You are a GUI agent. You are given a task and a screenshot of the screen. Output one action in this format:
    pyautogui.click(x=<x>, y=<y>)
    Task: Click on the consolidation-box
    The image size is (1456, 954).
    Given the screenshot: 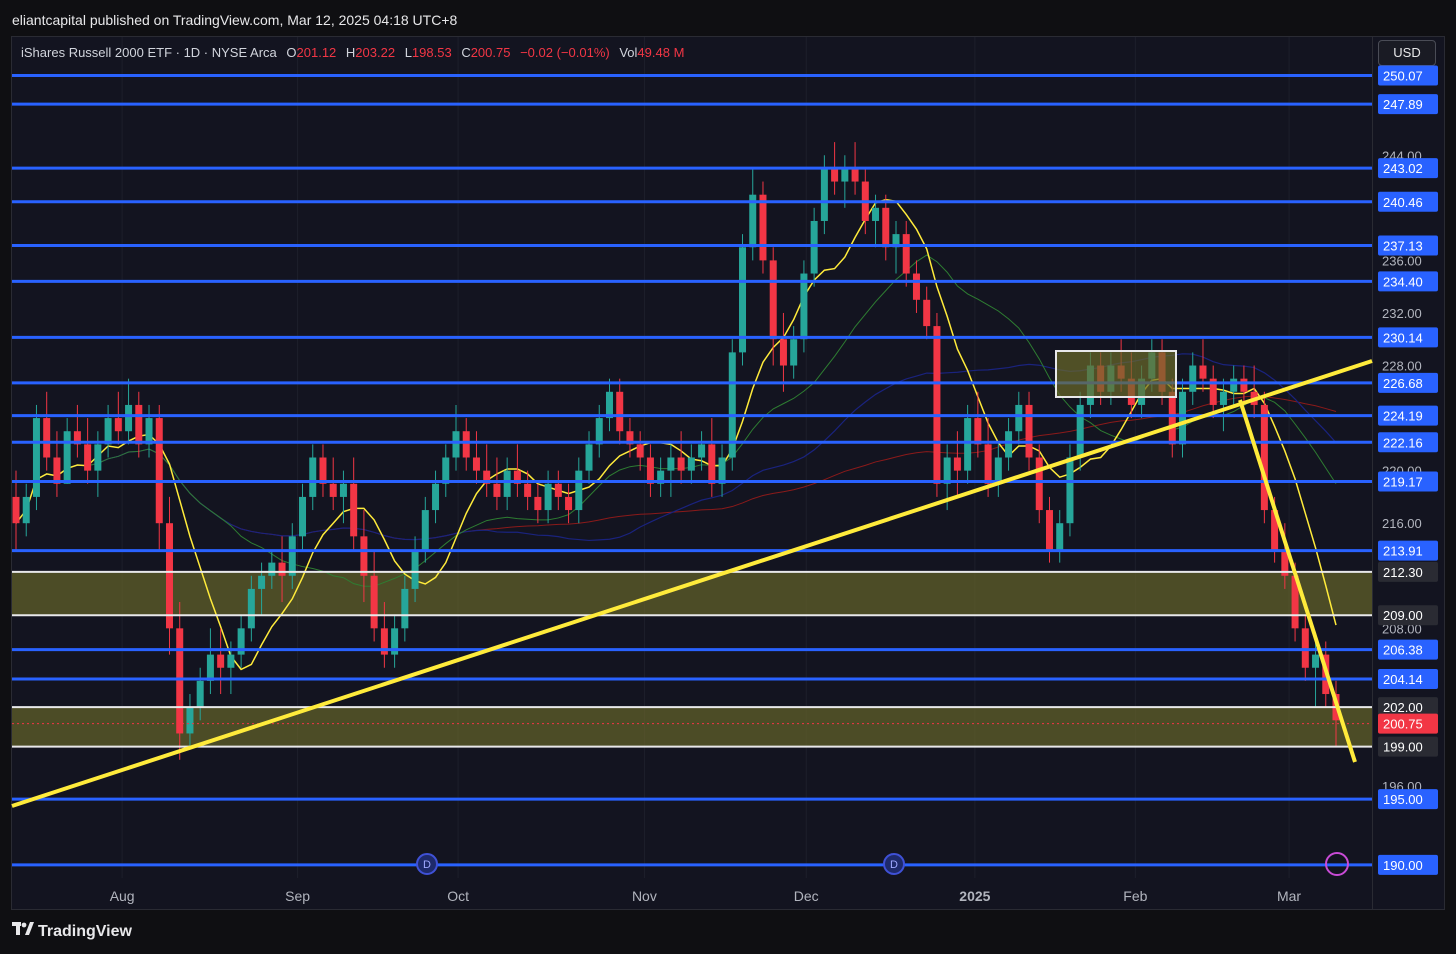 What is the action you would take?
    pyautogui.click(x=1116, y=374)
    